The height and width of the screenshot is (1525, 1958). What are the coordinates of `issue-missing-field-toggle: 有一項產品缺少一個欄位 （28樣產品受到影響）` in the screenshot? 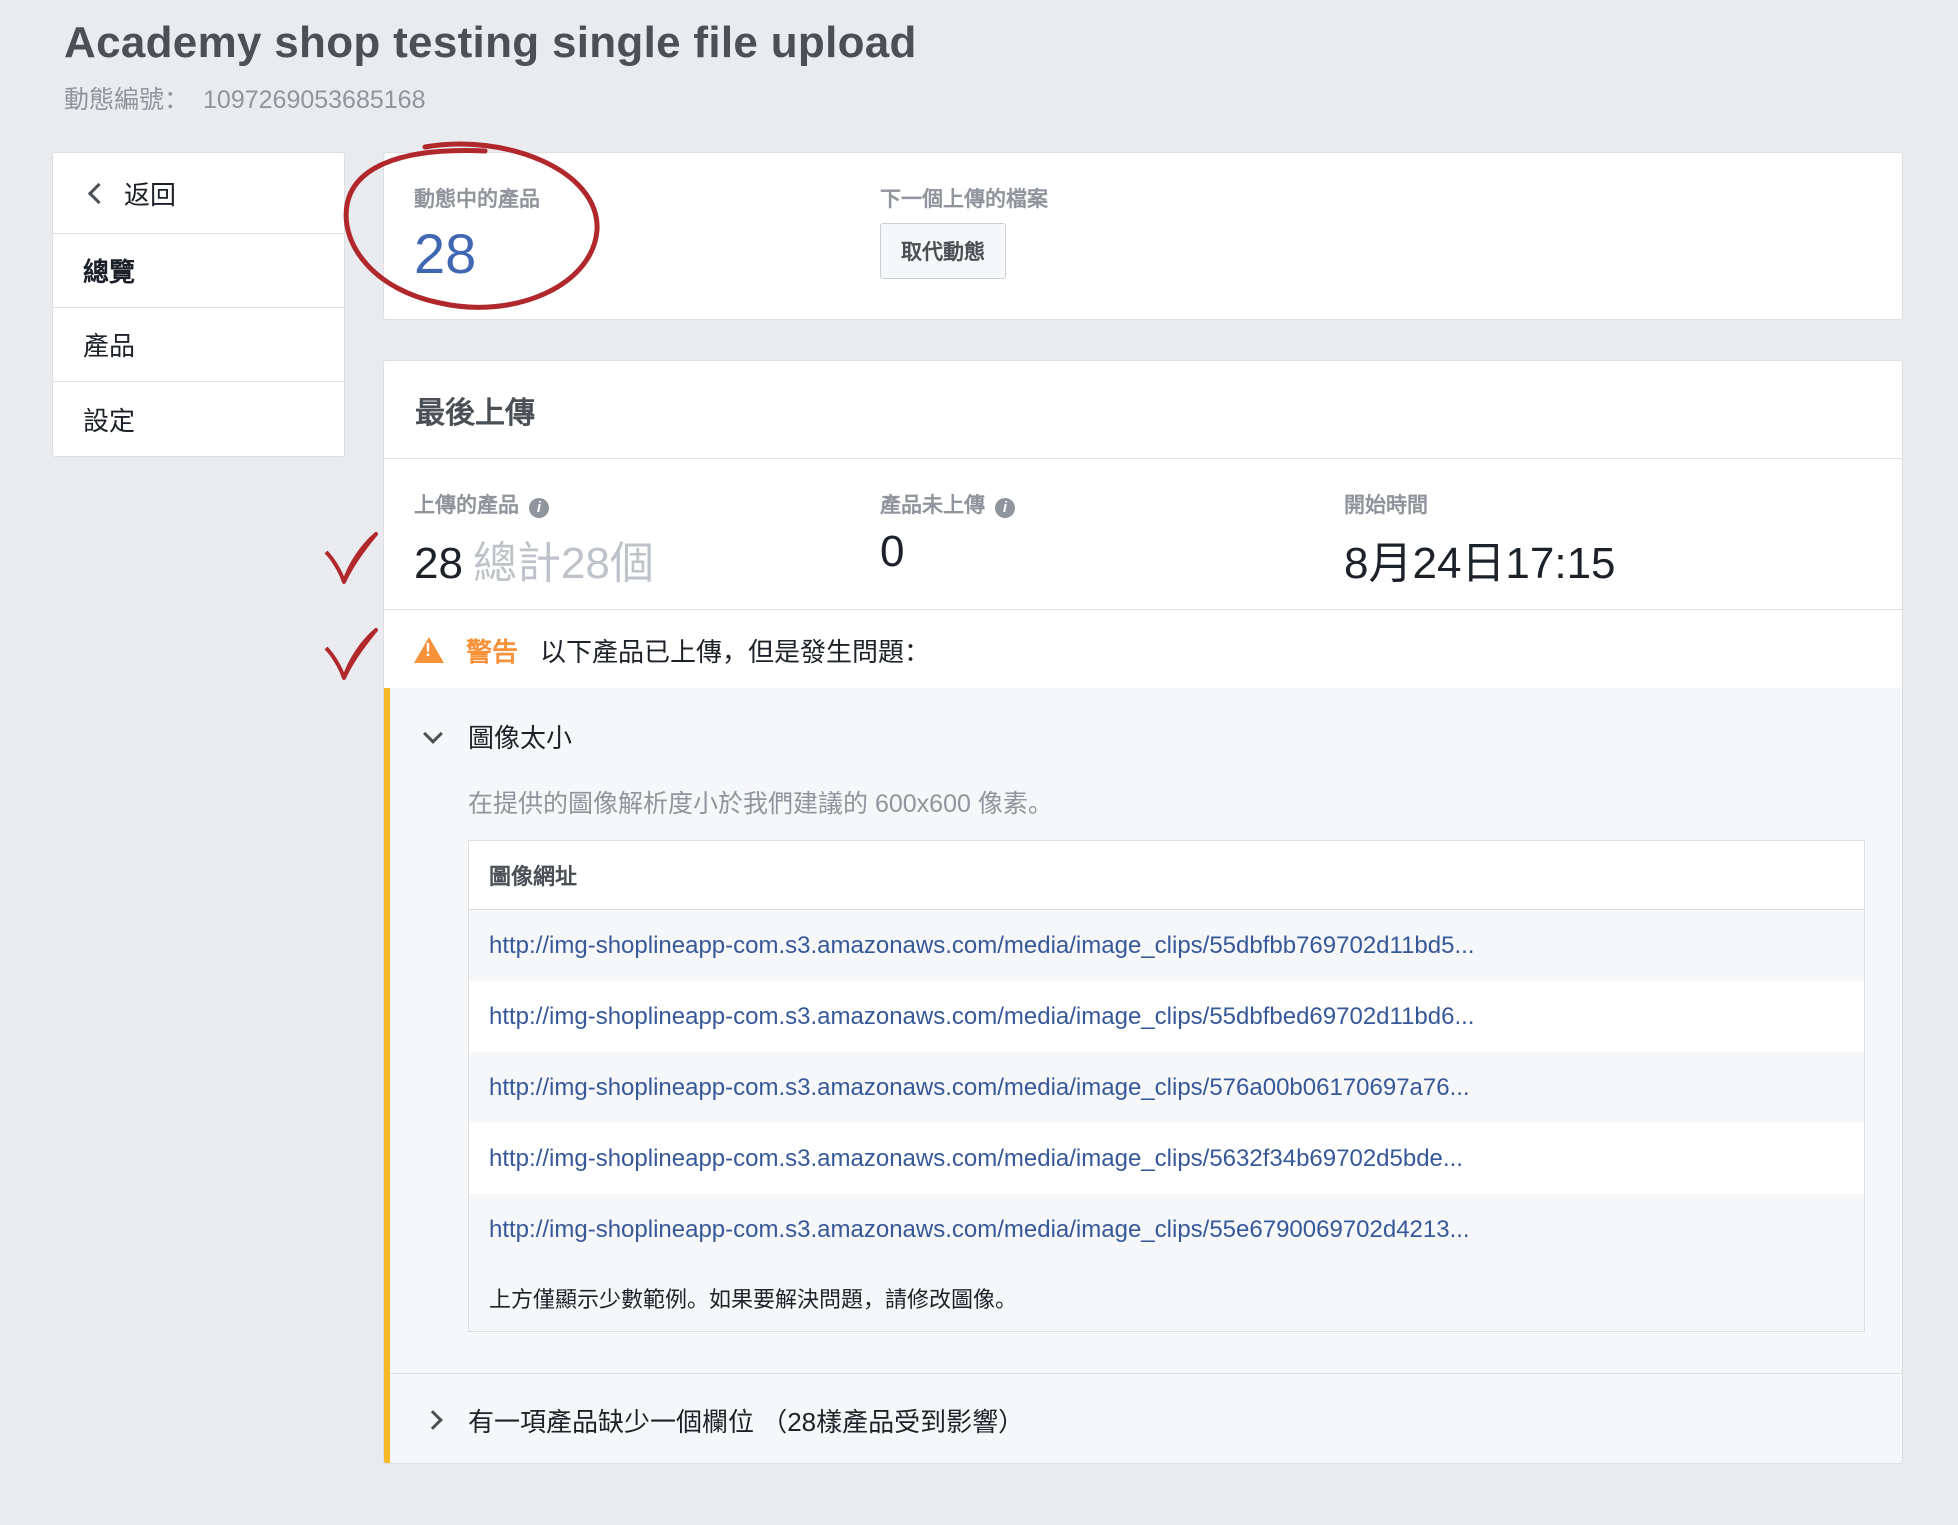 It's located at (1146, 1418).